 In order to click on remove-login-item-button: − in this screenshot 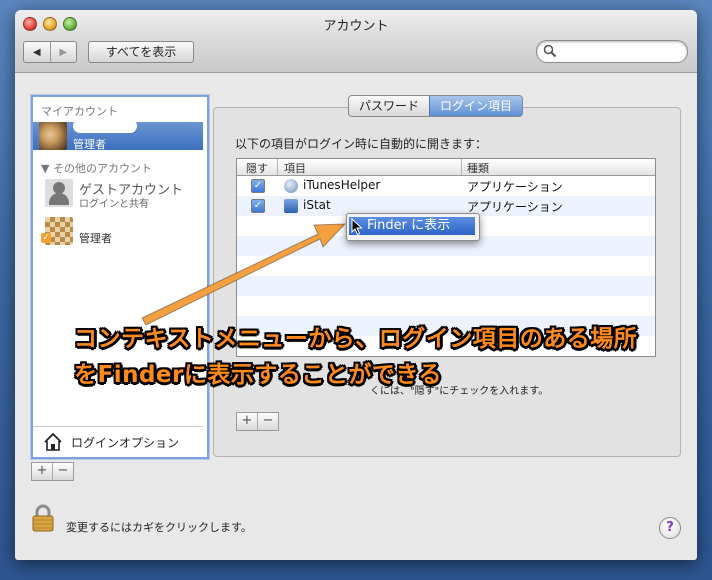, I will do `click(267, 421)`.